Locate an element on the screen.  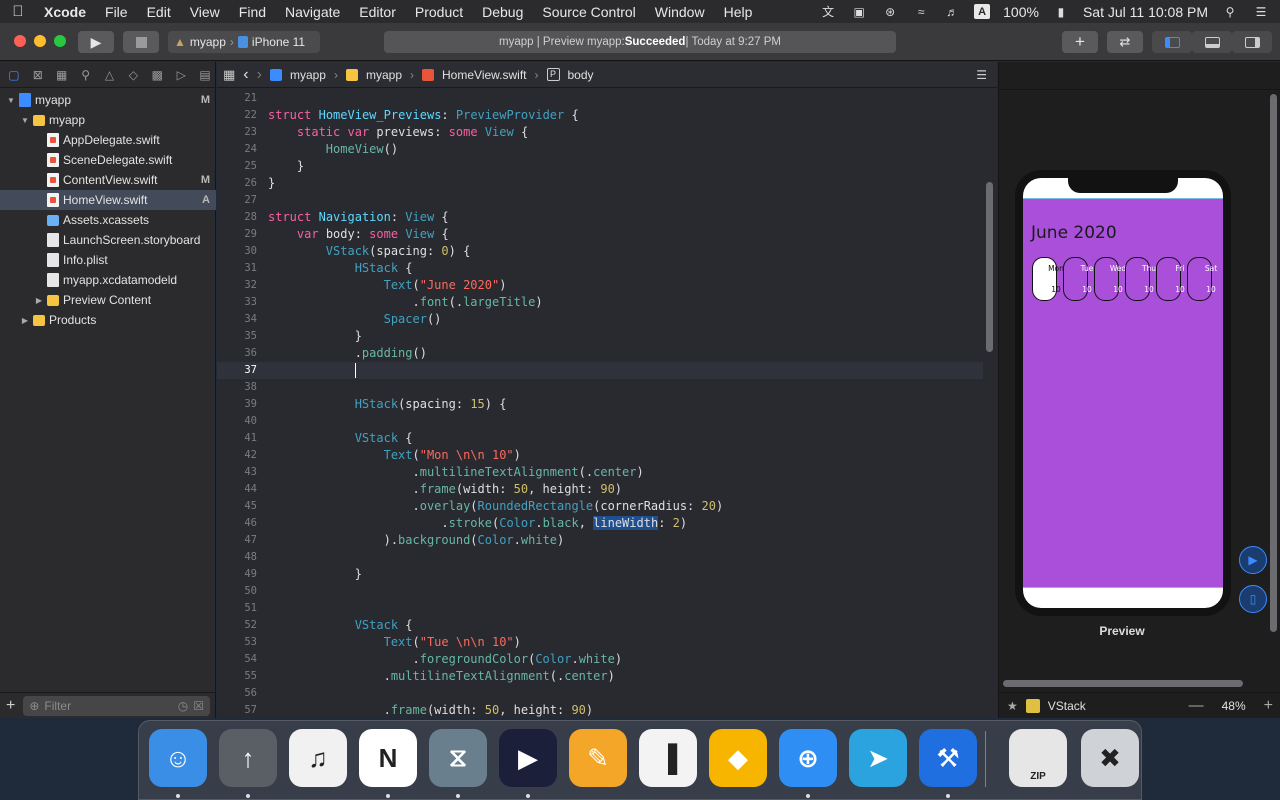
code-line: 56 is located at coordinates (600, 693).